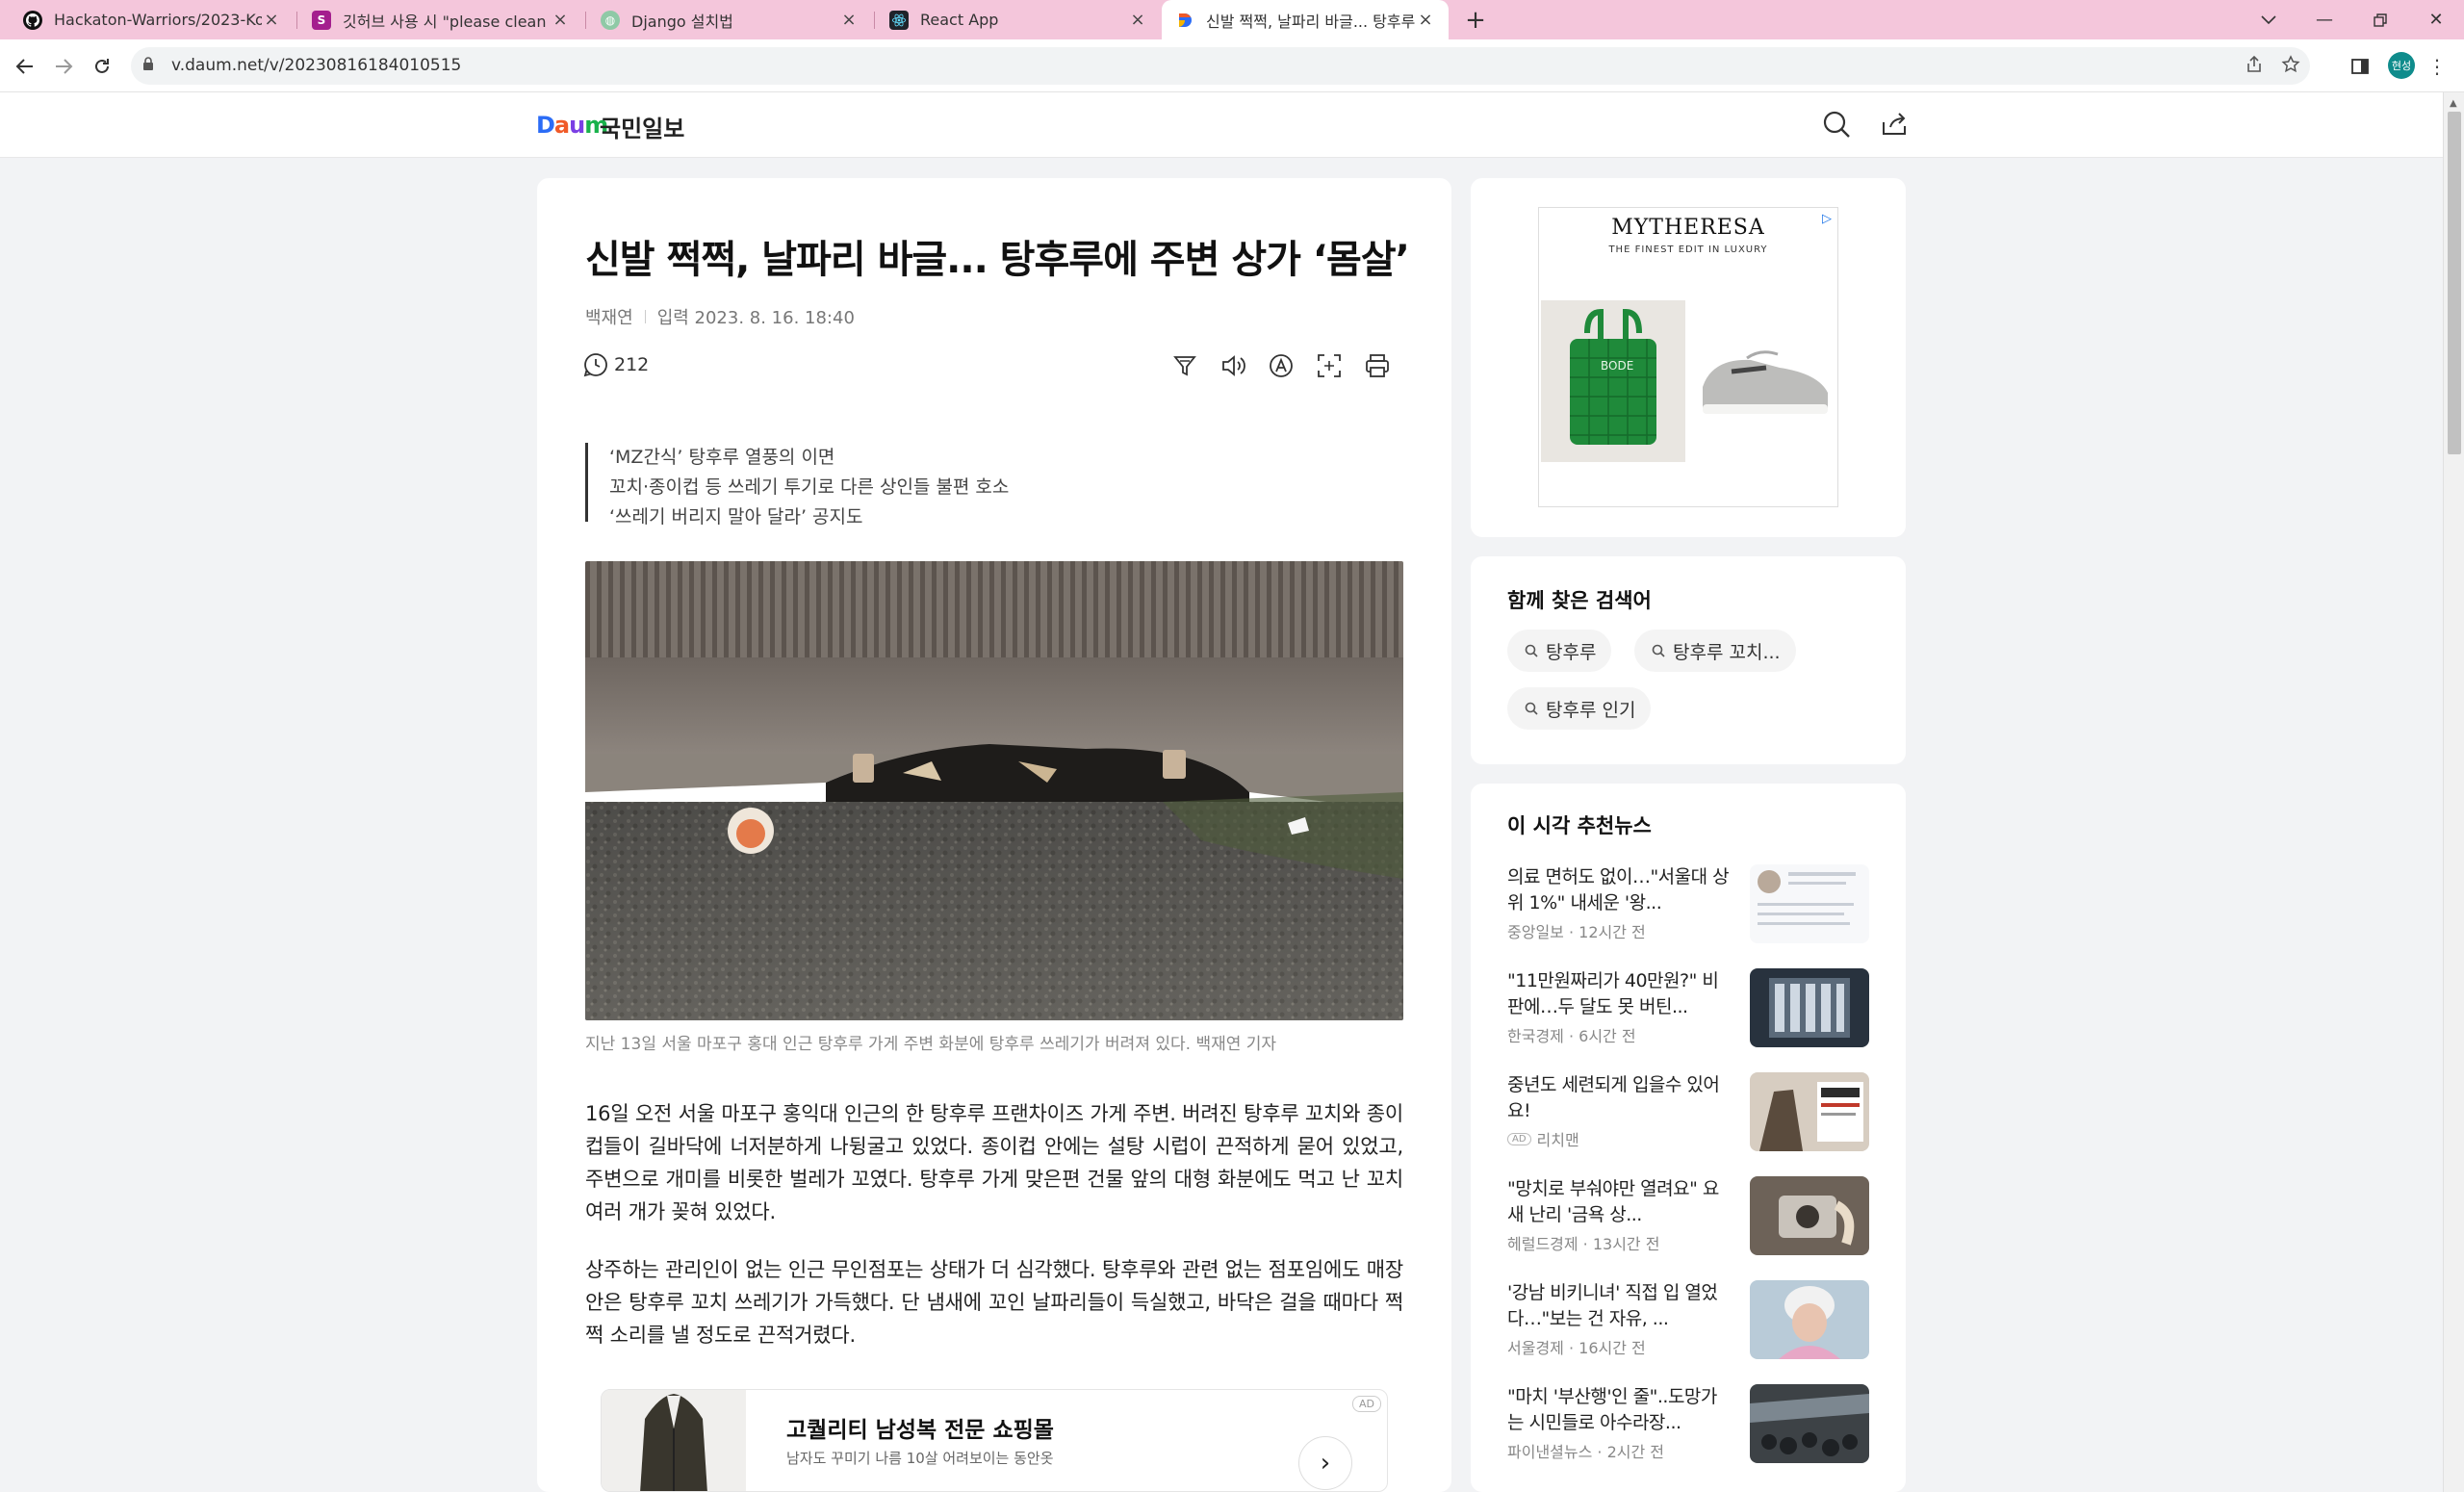 The height and width of the screenshot is (1492, 2464). What do you see at coordinates (32, 20) in the screenshot?
I see `github-icon` at bounding box center [32, 20].